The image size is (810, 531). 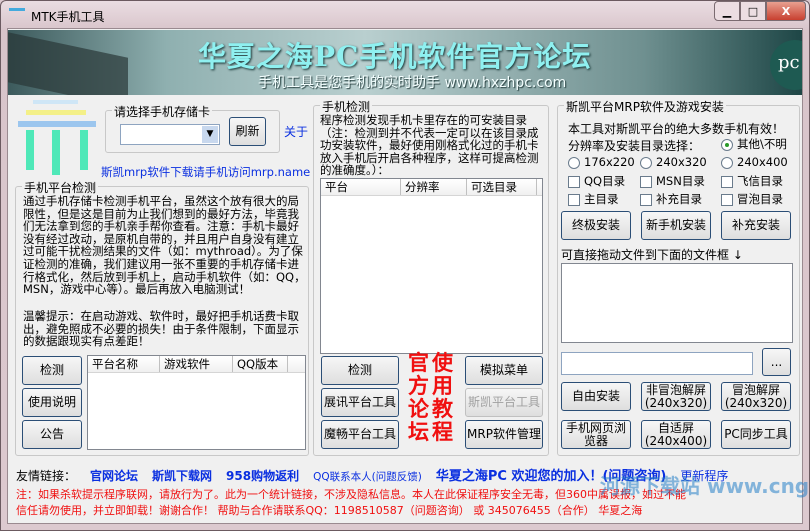 What do you see at coordinates (124, 364) in the screenshot?
I see `column-header: 平台名称` at bounding box center [124, 364].